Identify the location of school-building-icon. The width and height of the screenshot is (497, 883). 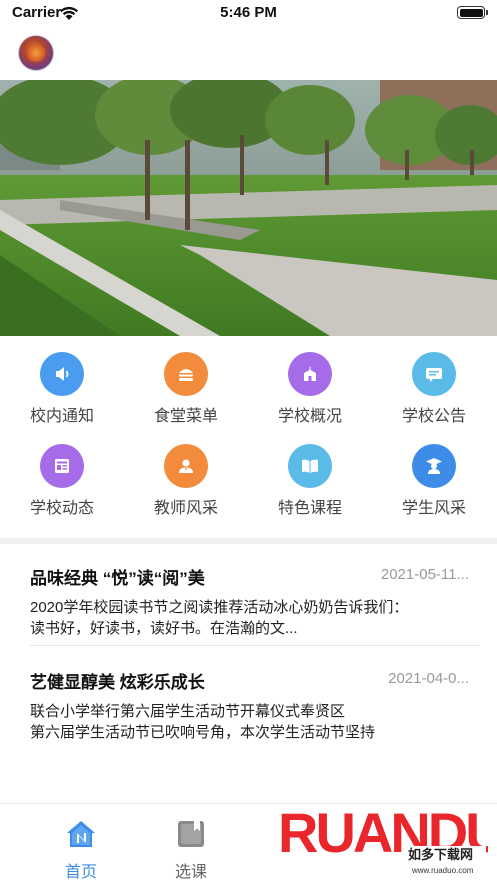
(310, 374).